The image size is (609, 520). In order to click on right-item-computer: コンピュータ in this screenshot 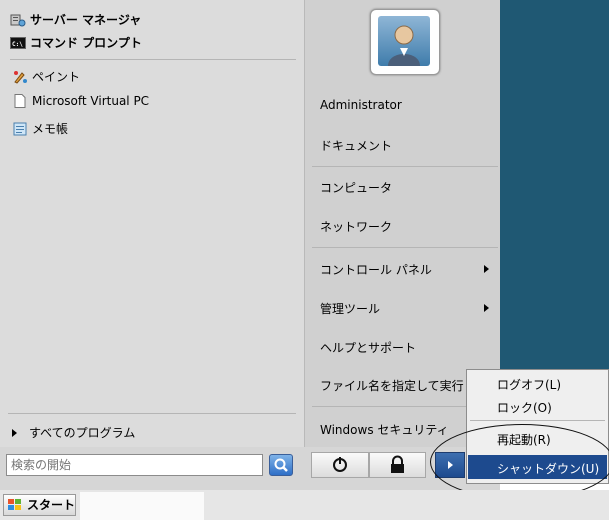, I will do `click(356, 187)`.